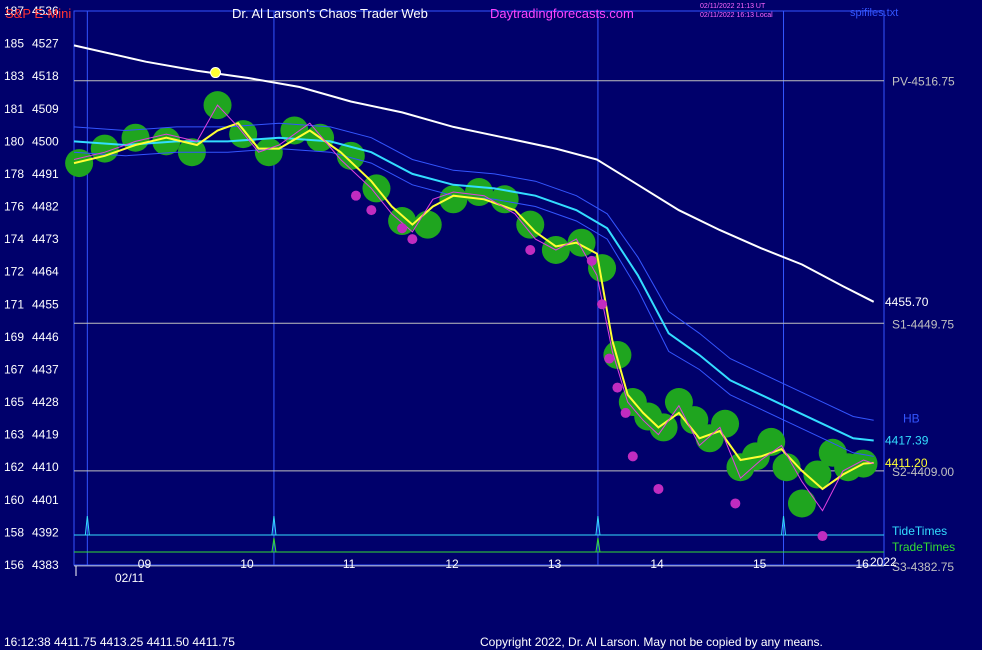 This screenshot has width=982, height=650. I want to click on y-tick-price-4: 4500, so click(45, 141).